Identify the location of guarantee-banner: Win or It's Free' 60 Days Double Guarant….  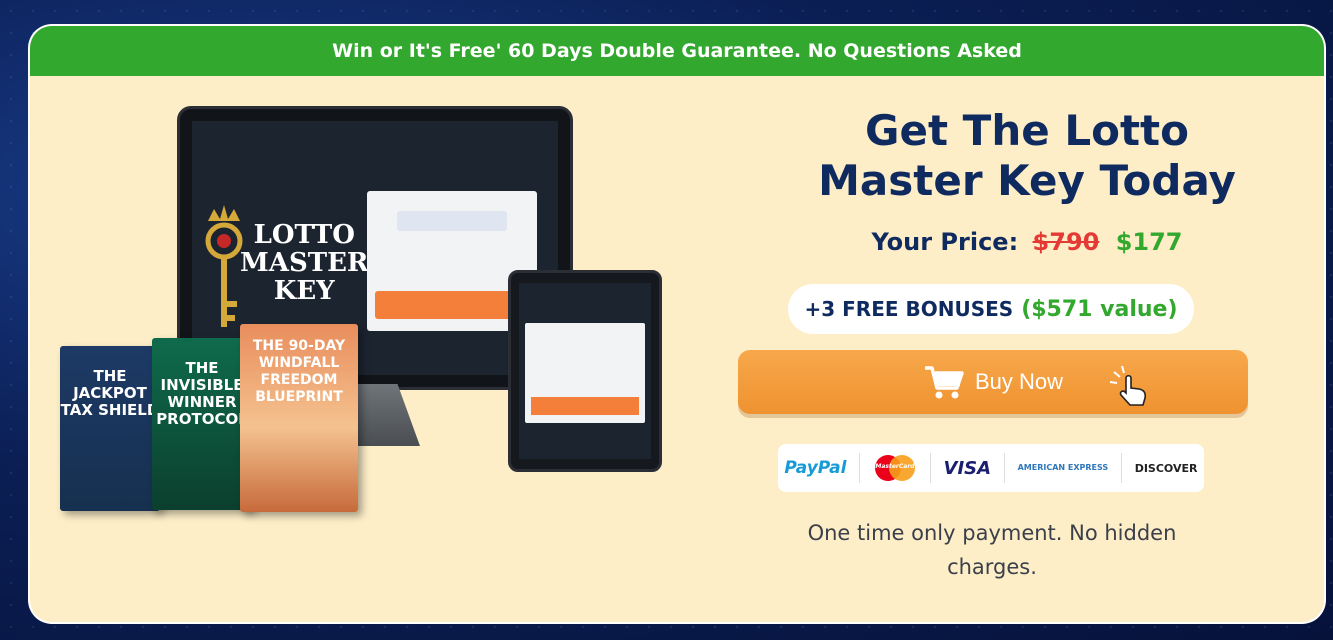
(677, 51).